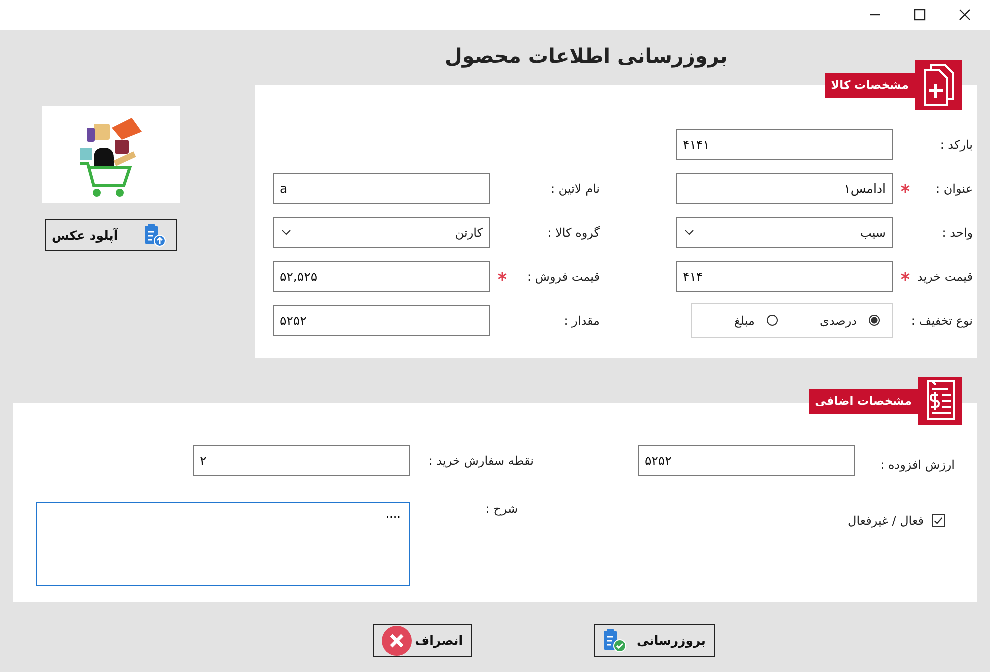  I want to click on clipboard-check-icon, so click(615, 640).